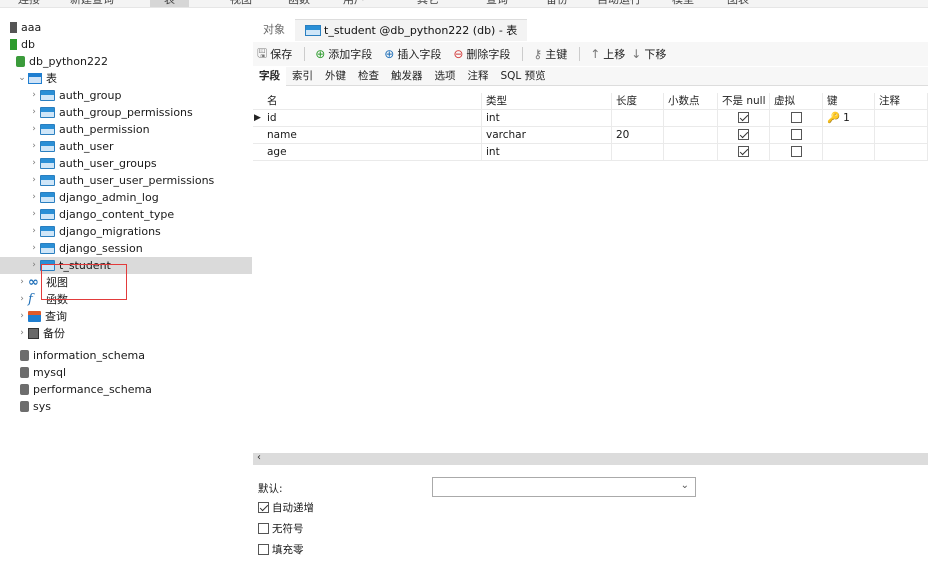 The width and height of the screenshot is (928, 587). I want to click on auto-increment-checkbox, so click(263, 507).